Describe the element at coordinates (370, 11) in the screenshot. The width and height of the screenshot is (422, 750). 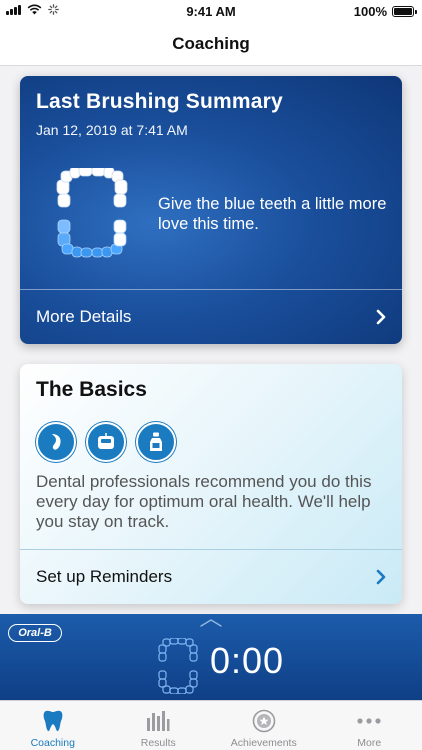
I see `battery-percent: 100%` at that location.